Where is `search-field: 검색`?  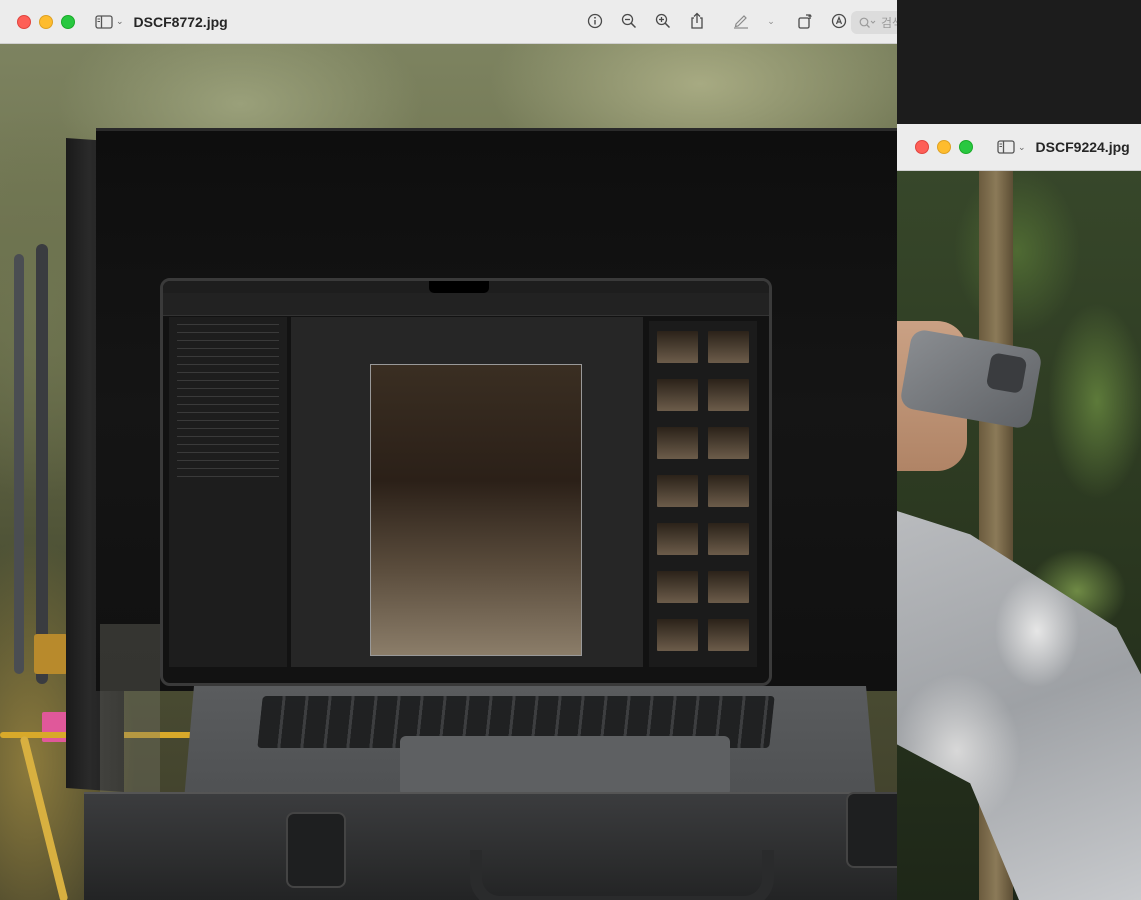 search-field: 검색 is located at coordinates (874, 22).